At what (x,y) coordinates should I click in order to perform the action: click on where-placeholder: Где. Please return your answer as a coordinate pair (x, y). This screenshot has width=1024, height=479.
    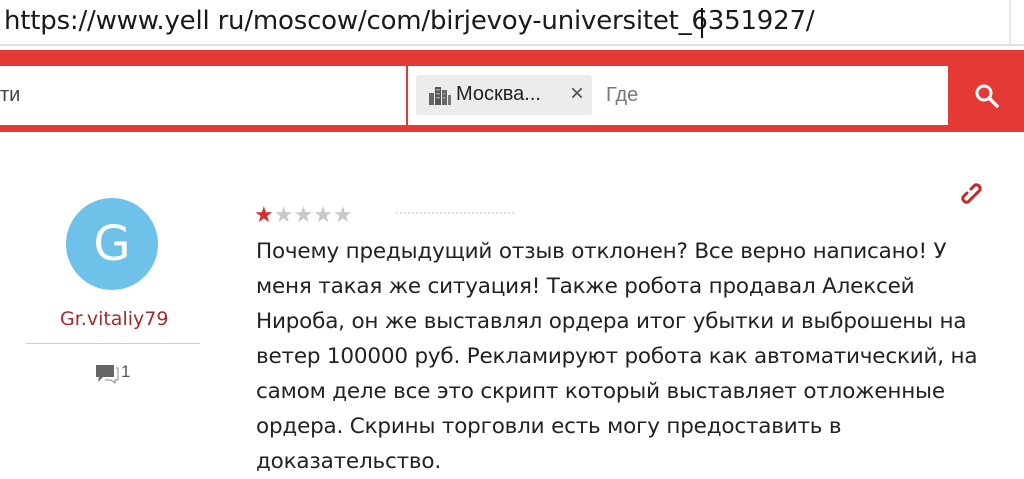
    Looking at the image, I should click on (622, 95).